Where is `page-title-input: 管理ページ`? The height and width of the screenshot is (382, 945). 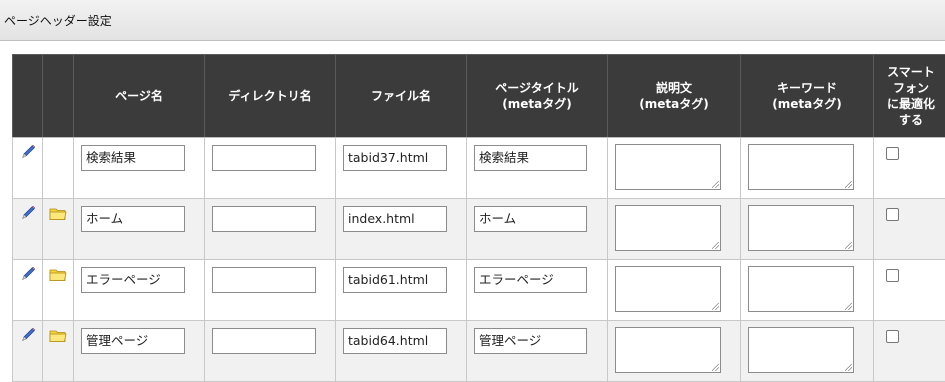 page-title-input: 管理ページ is located at coordinates (530, 341).